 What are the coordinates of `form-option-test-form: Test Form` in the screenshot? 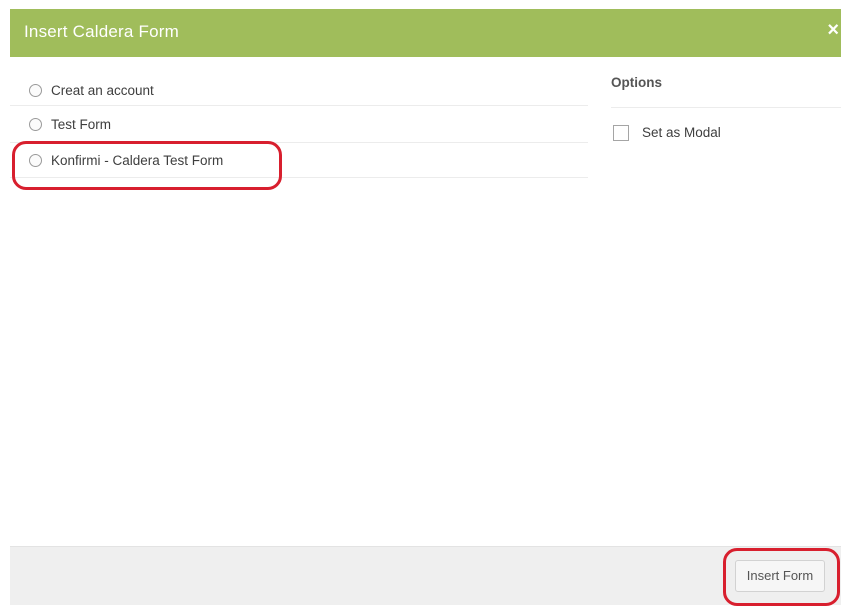 It's located at (299, 124).